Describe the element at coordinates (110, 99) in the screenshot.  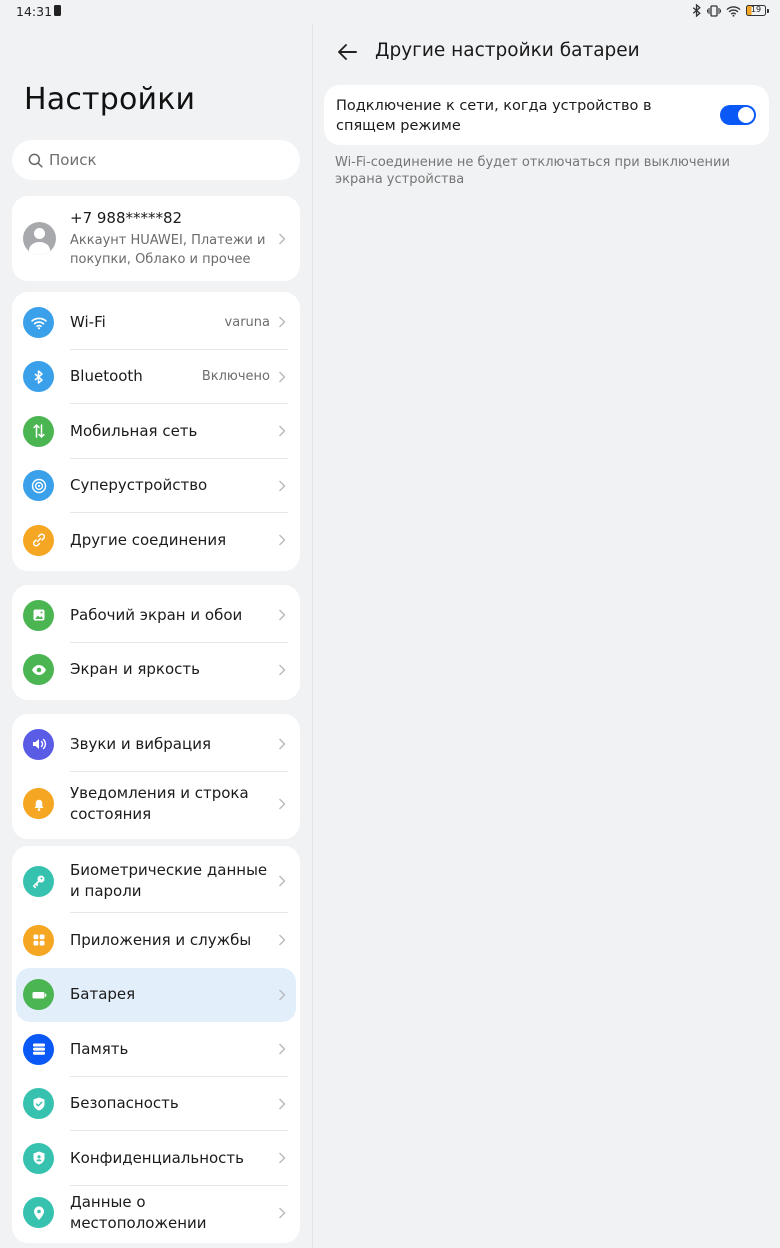
I see `page-title: Настройки` at that location.